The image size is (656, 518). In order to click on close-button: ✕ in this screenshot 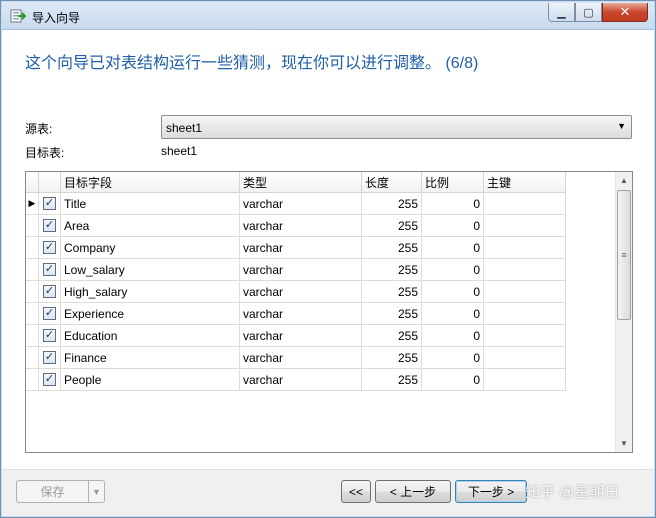, I will do `click(625, 12)`.